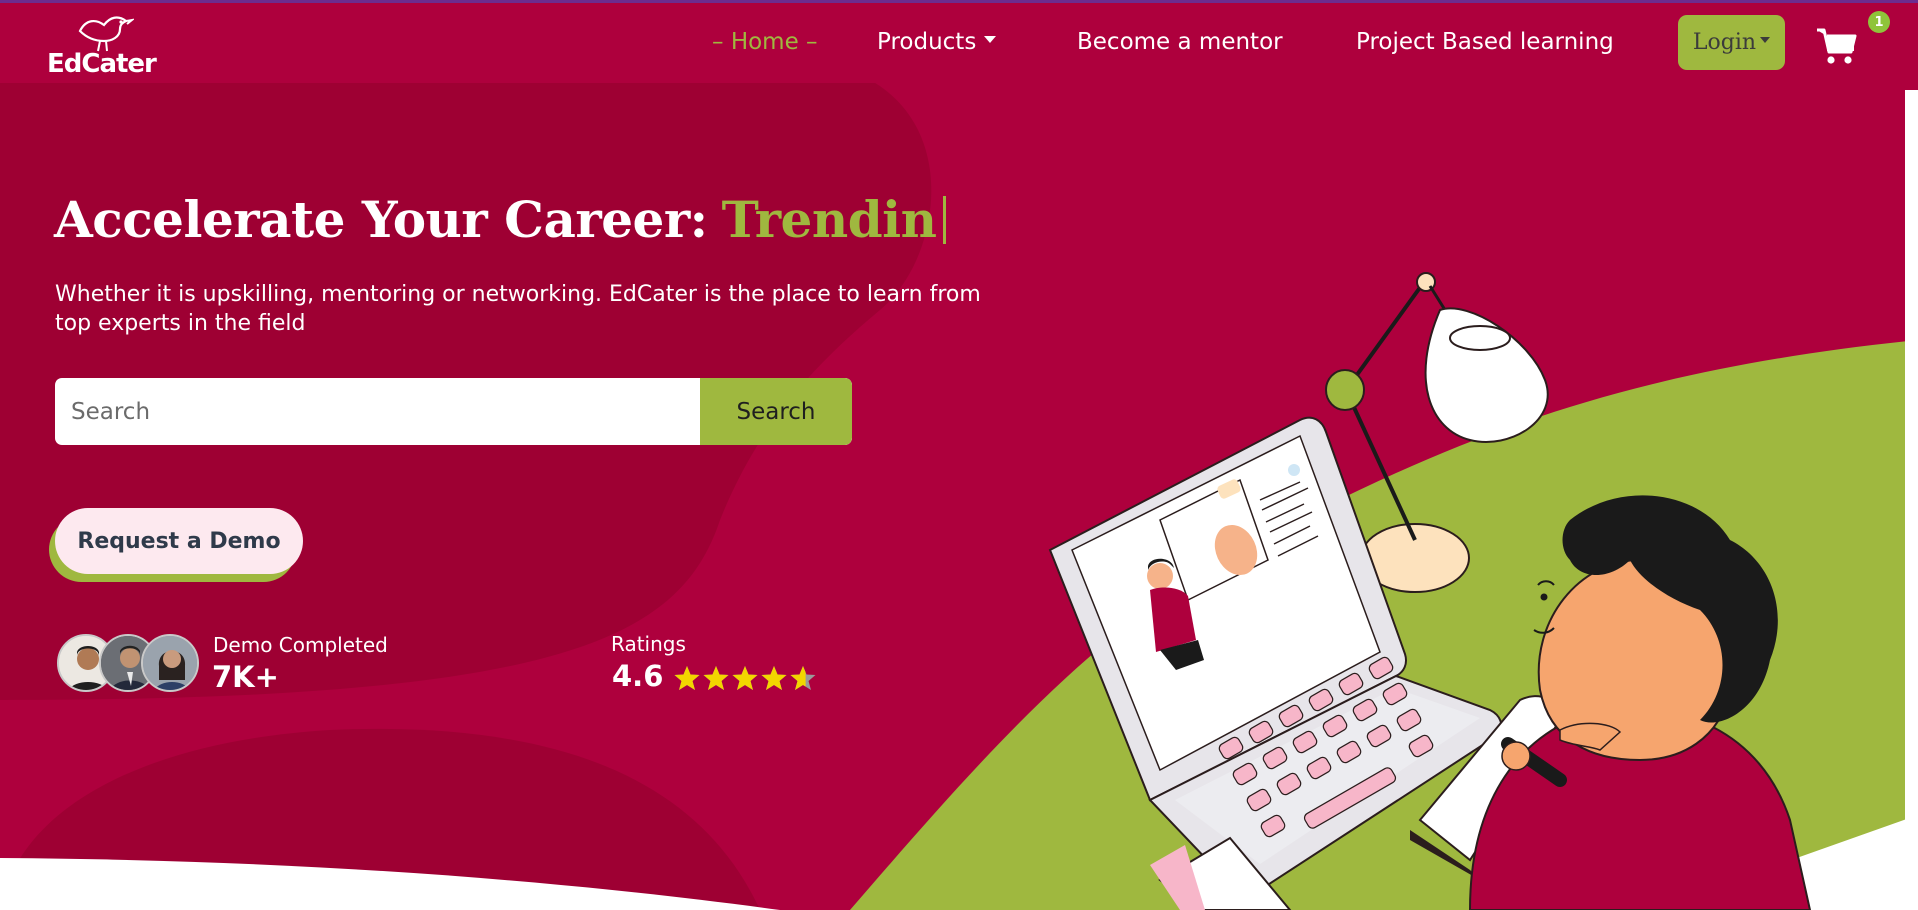 The width and height of the screenshot is (1918, 910). I want to click on nav-home-label: Home, so click(764, 42).